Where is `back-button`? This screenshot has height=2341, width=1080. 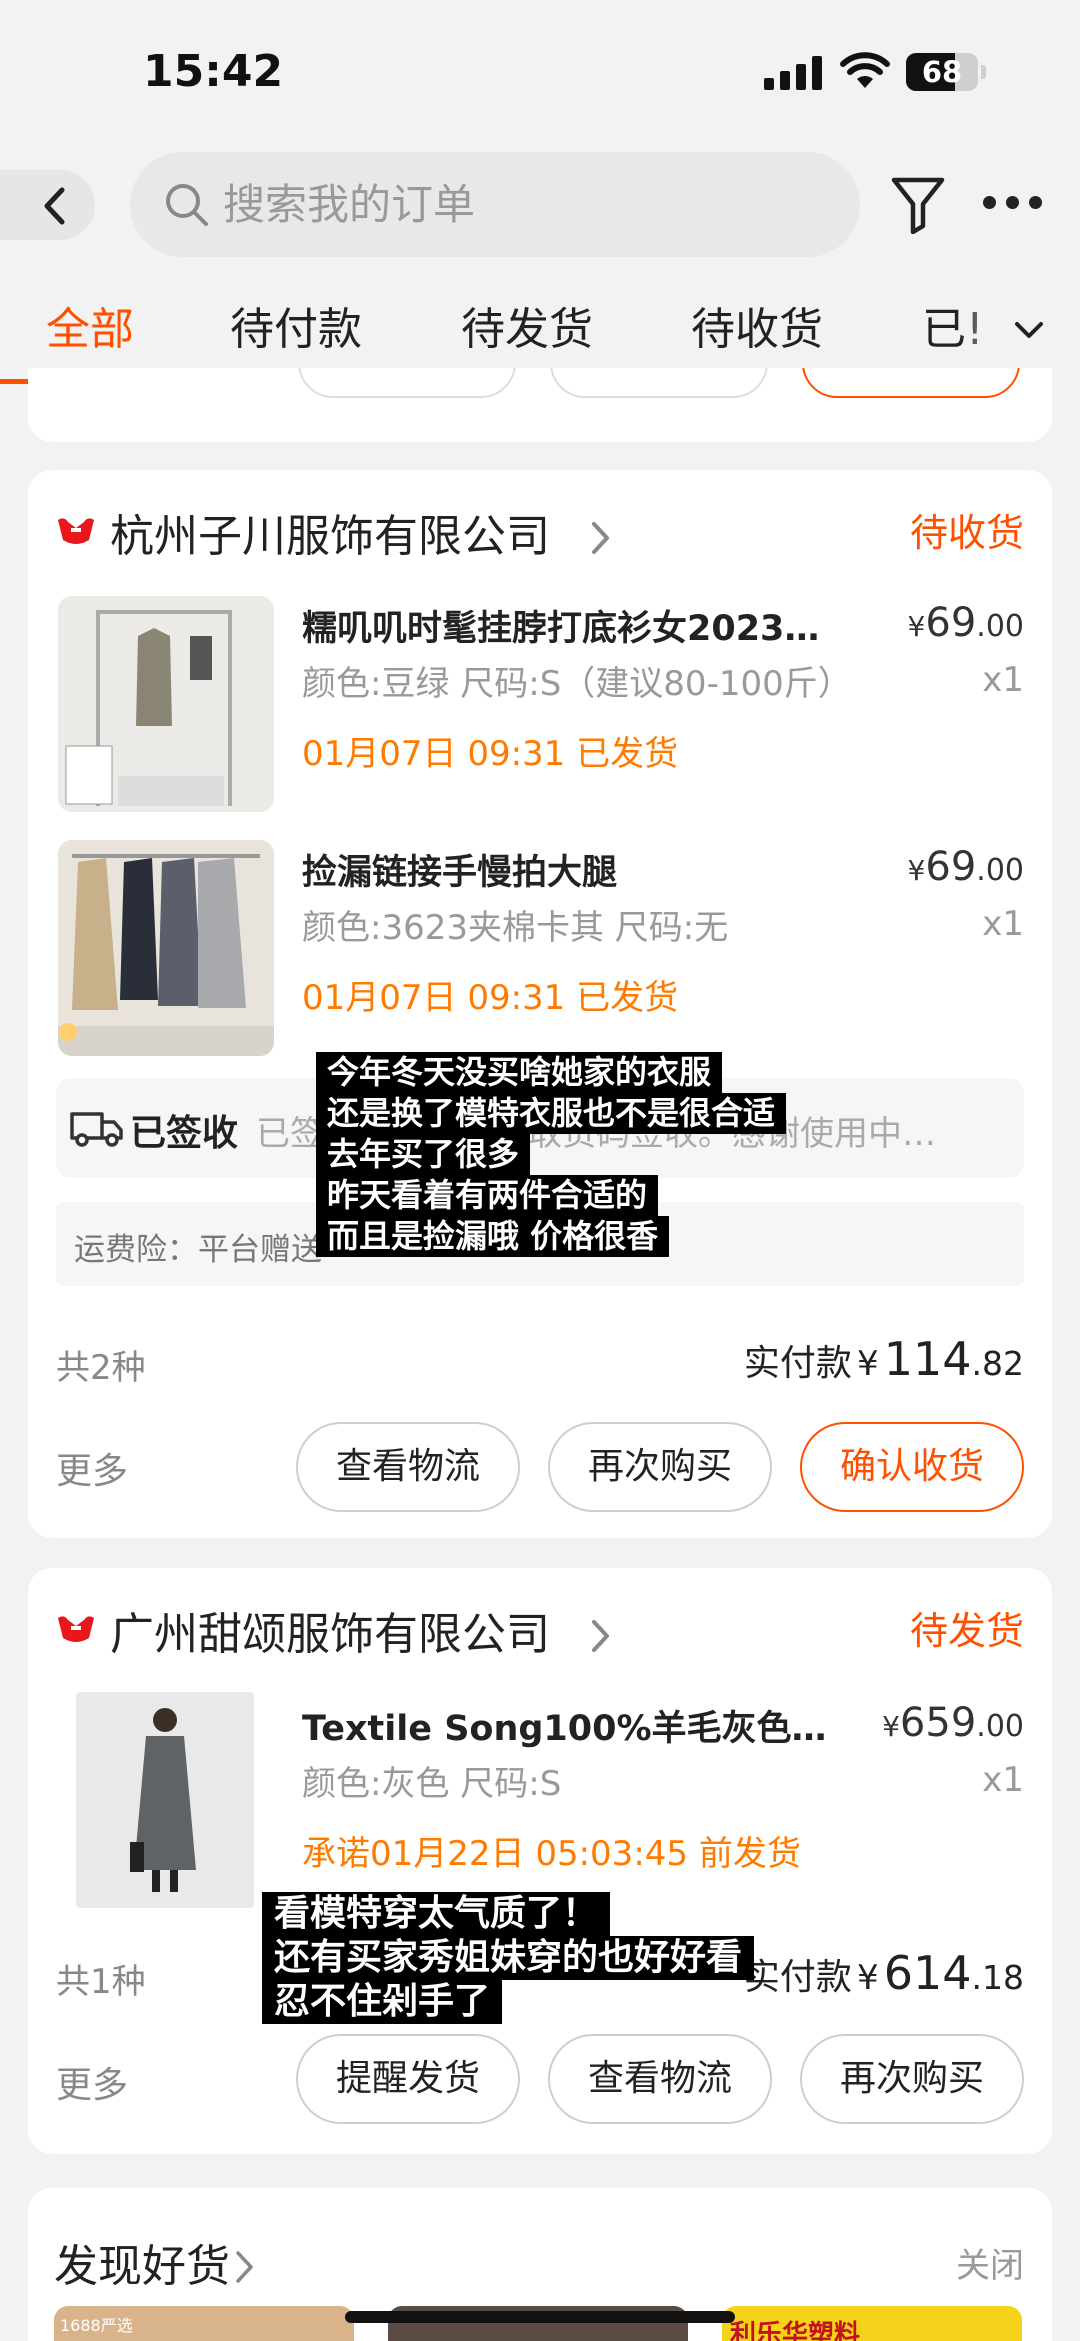 back-button is located at coordinates (47, 205).